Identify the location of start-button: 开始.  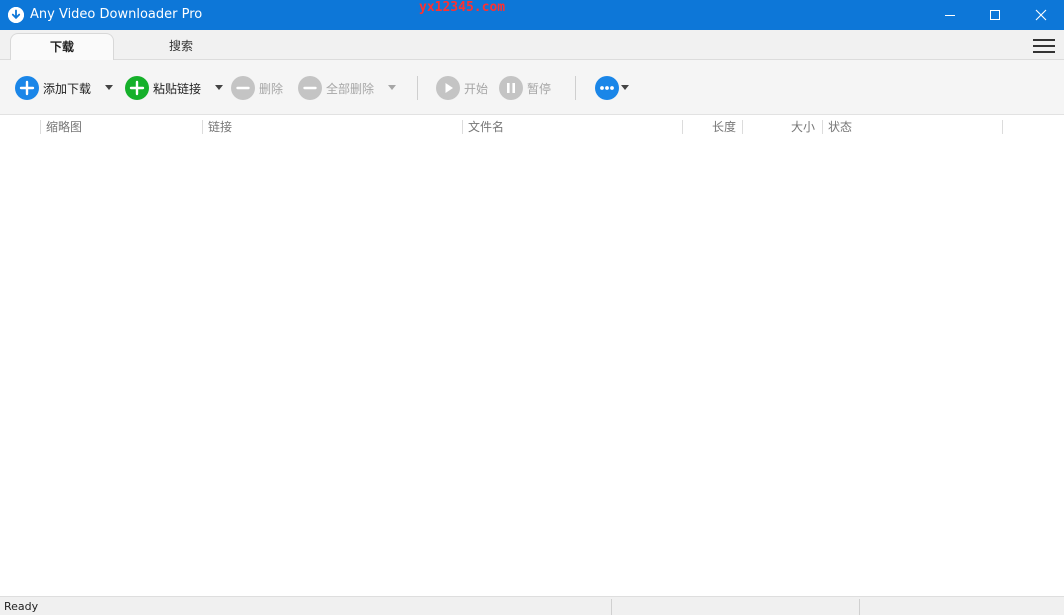
(462, 88).